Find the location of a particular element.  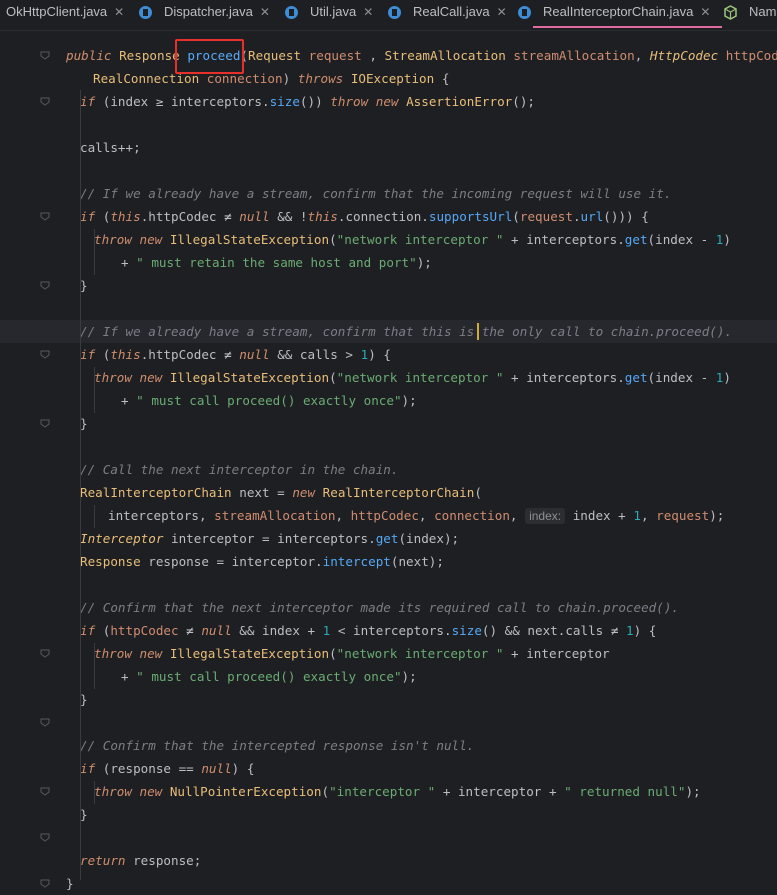

tab-util: Util.java ✕ is located at coordinates (341, 15).